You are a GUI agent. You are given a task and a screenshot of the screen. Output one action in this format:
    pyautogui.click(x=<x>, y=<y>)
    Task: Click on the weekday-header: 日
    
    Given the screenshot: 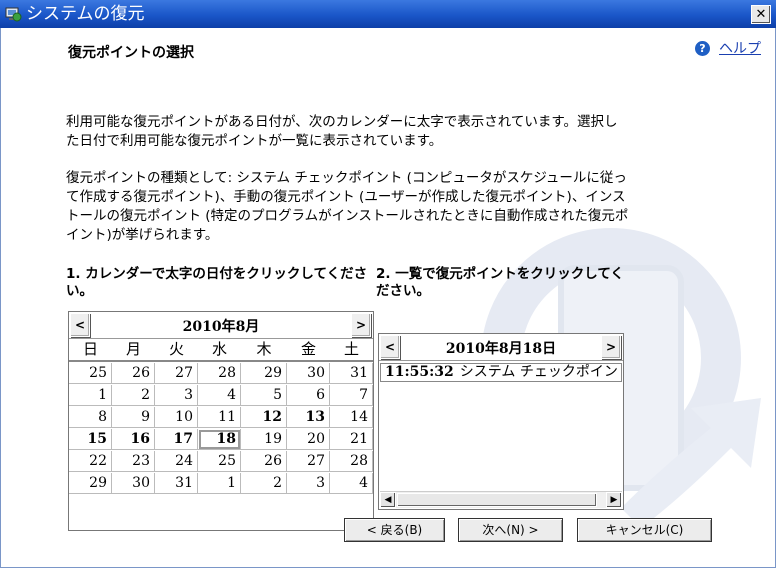 What is the action you would take?
    pyautogui.click(x=90, y=350)
    